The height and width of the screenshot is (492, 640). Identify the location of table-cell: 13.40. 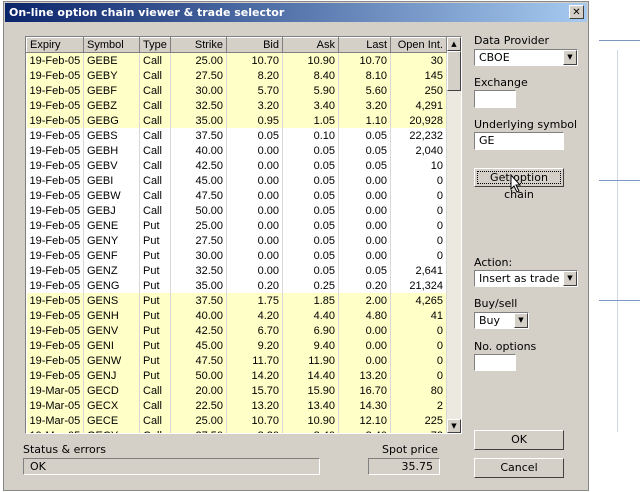
(310, 405).